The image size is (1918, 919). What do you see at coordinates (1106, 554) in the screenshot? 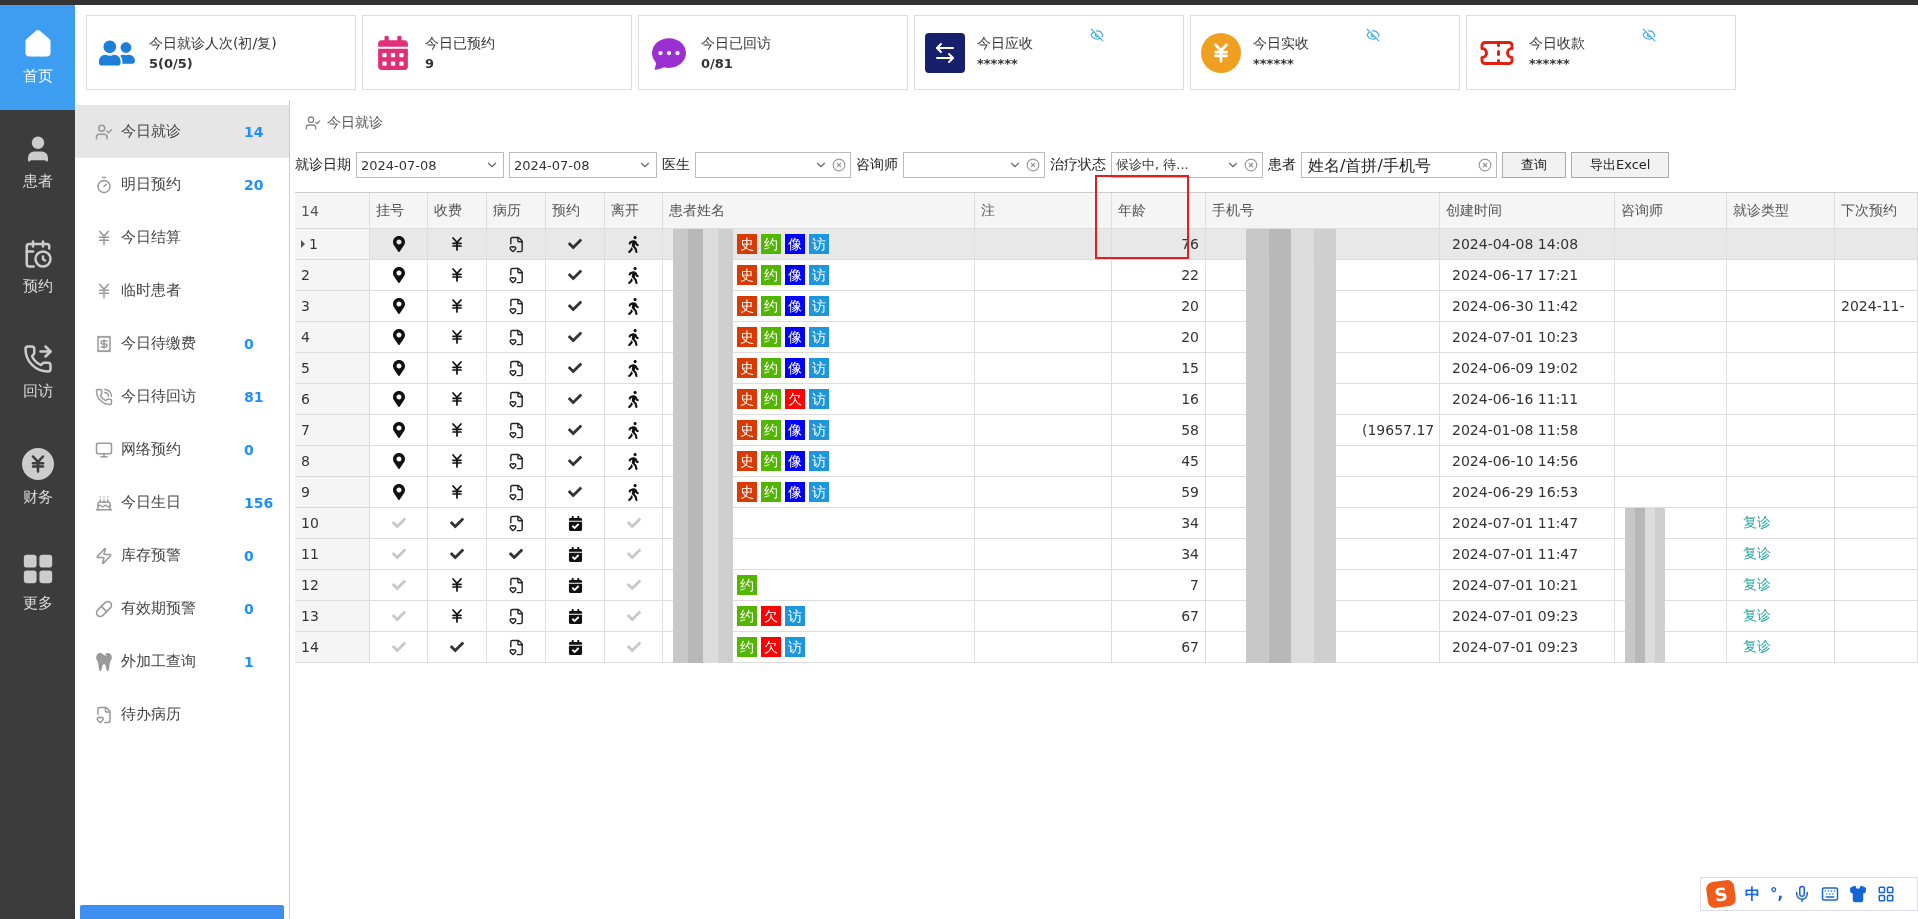
I see `table-row: 11 34 2024-07-01 11:47 复诊` at bounding box center [1106, 554].